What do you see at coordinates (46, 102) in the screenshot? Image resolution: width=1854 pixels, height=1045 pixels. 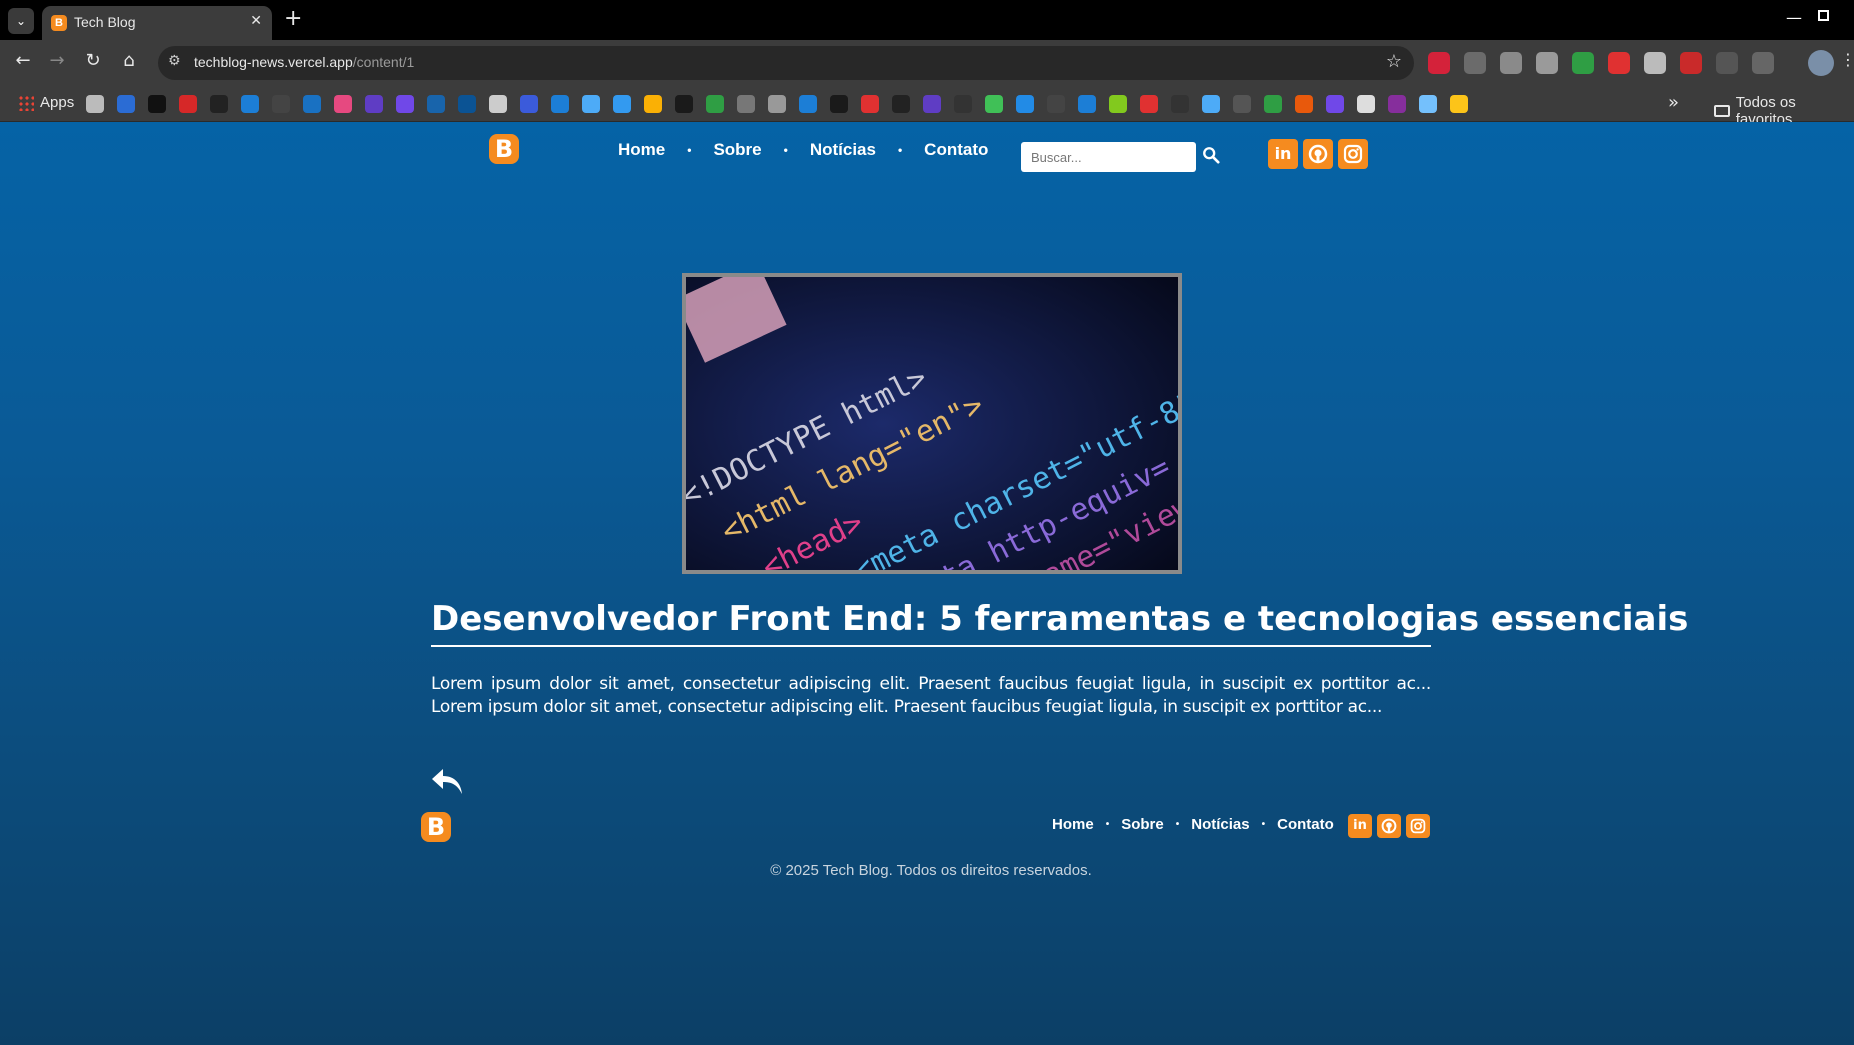 I see `bookmark-apps: Apps` at bounding box center [46, 102].